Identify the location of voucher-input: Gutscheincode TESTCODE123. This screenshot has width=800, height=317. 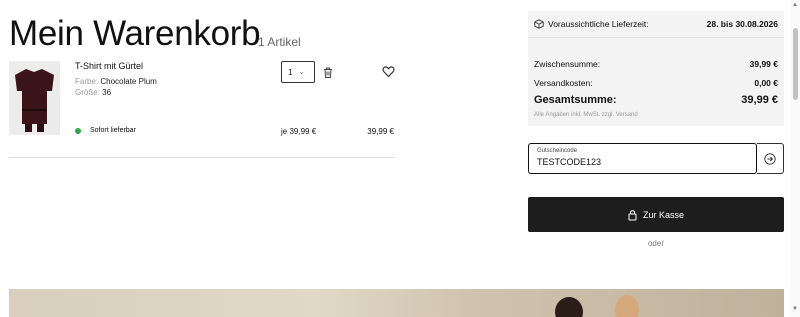
(642, 158).